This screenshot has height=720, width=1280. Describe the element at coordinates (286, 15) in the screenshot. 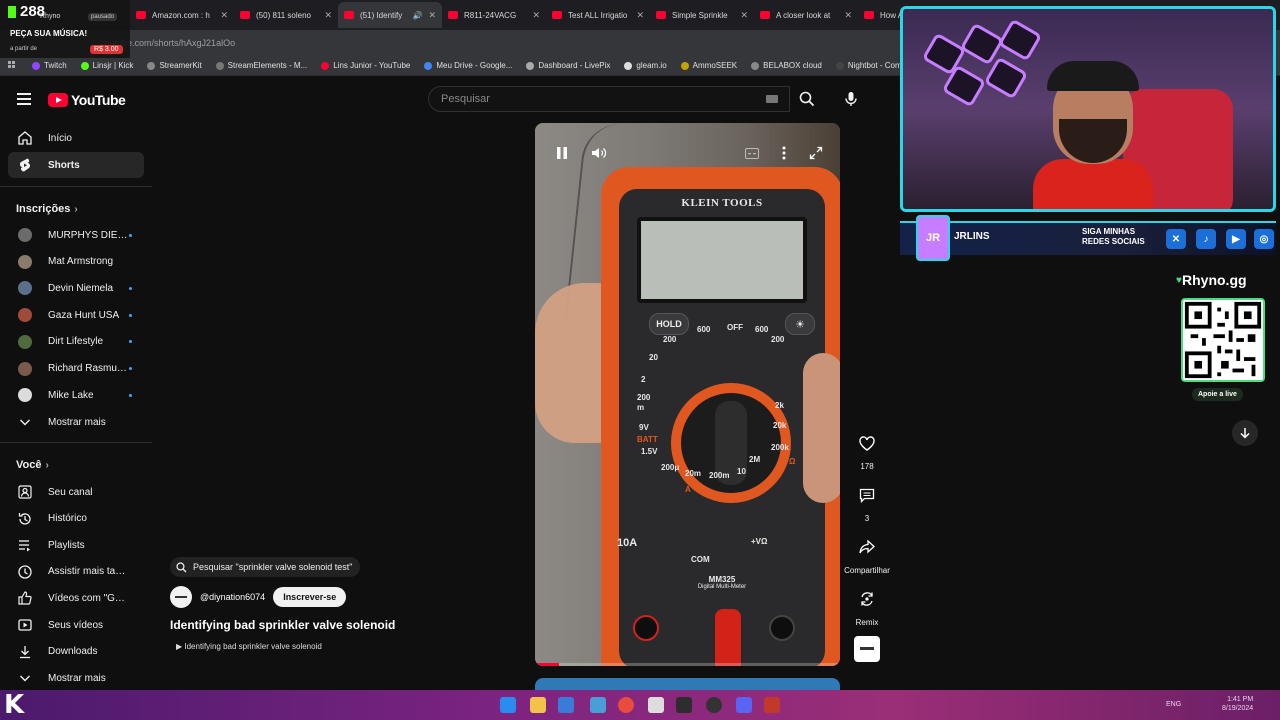

I see `browser-tab: (50) 811 soleno ✕` at that location.